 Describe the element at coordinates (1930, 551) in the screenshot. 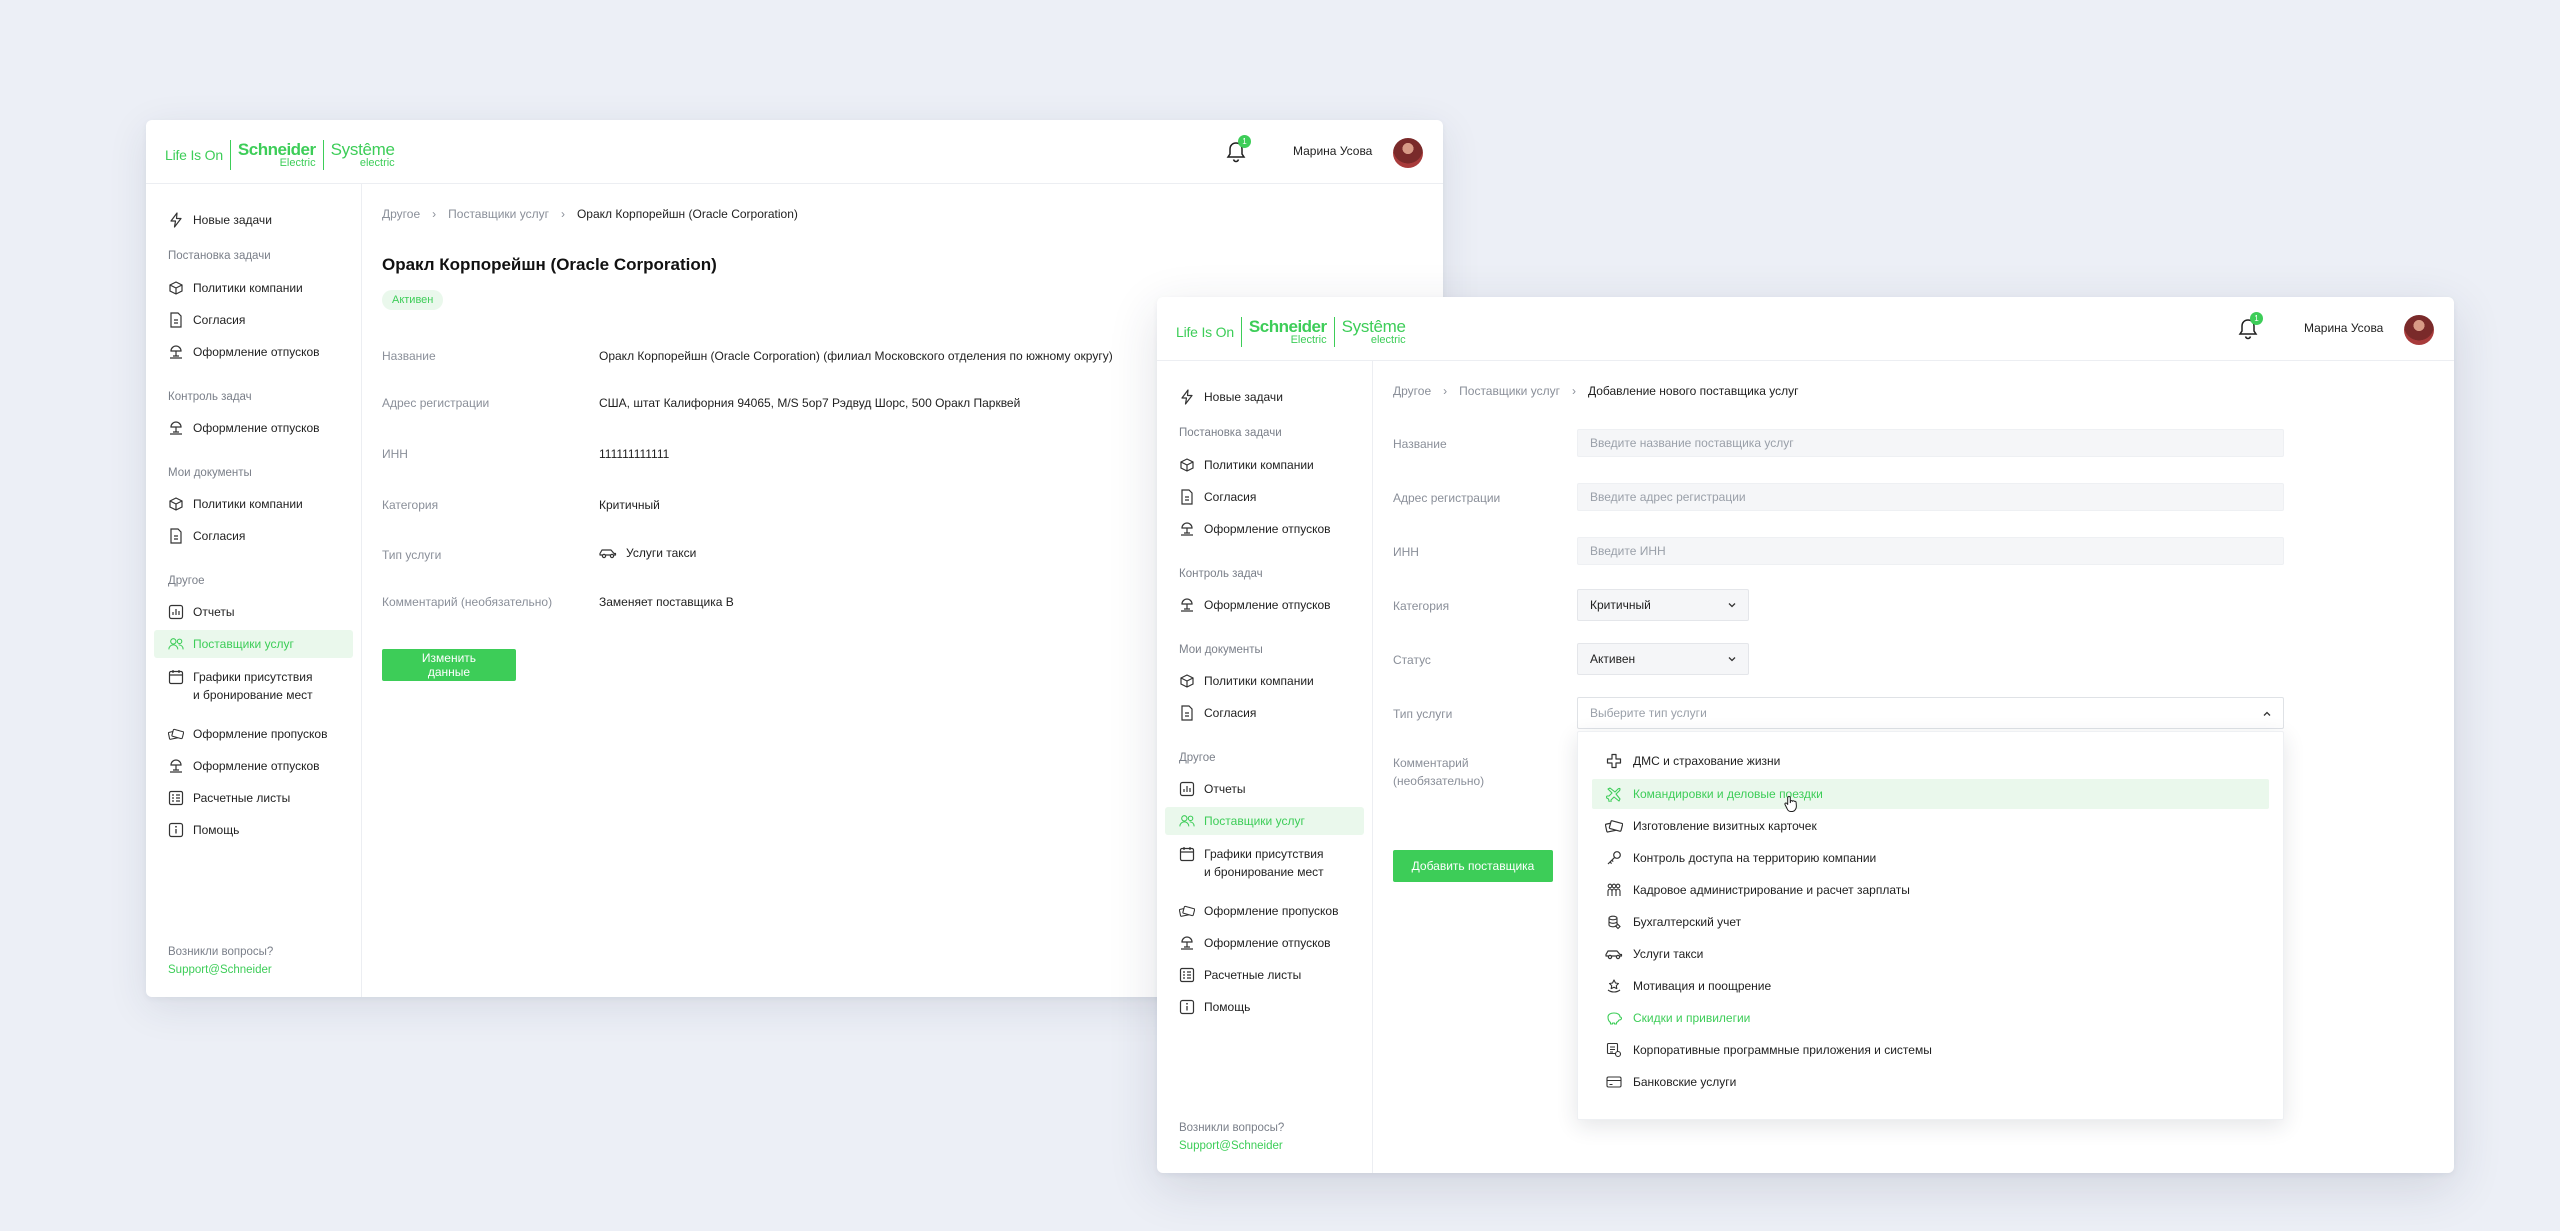

I see `inn-input: Введите ИНН` at that location.